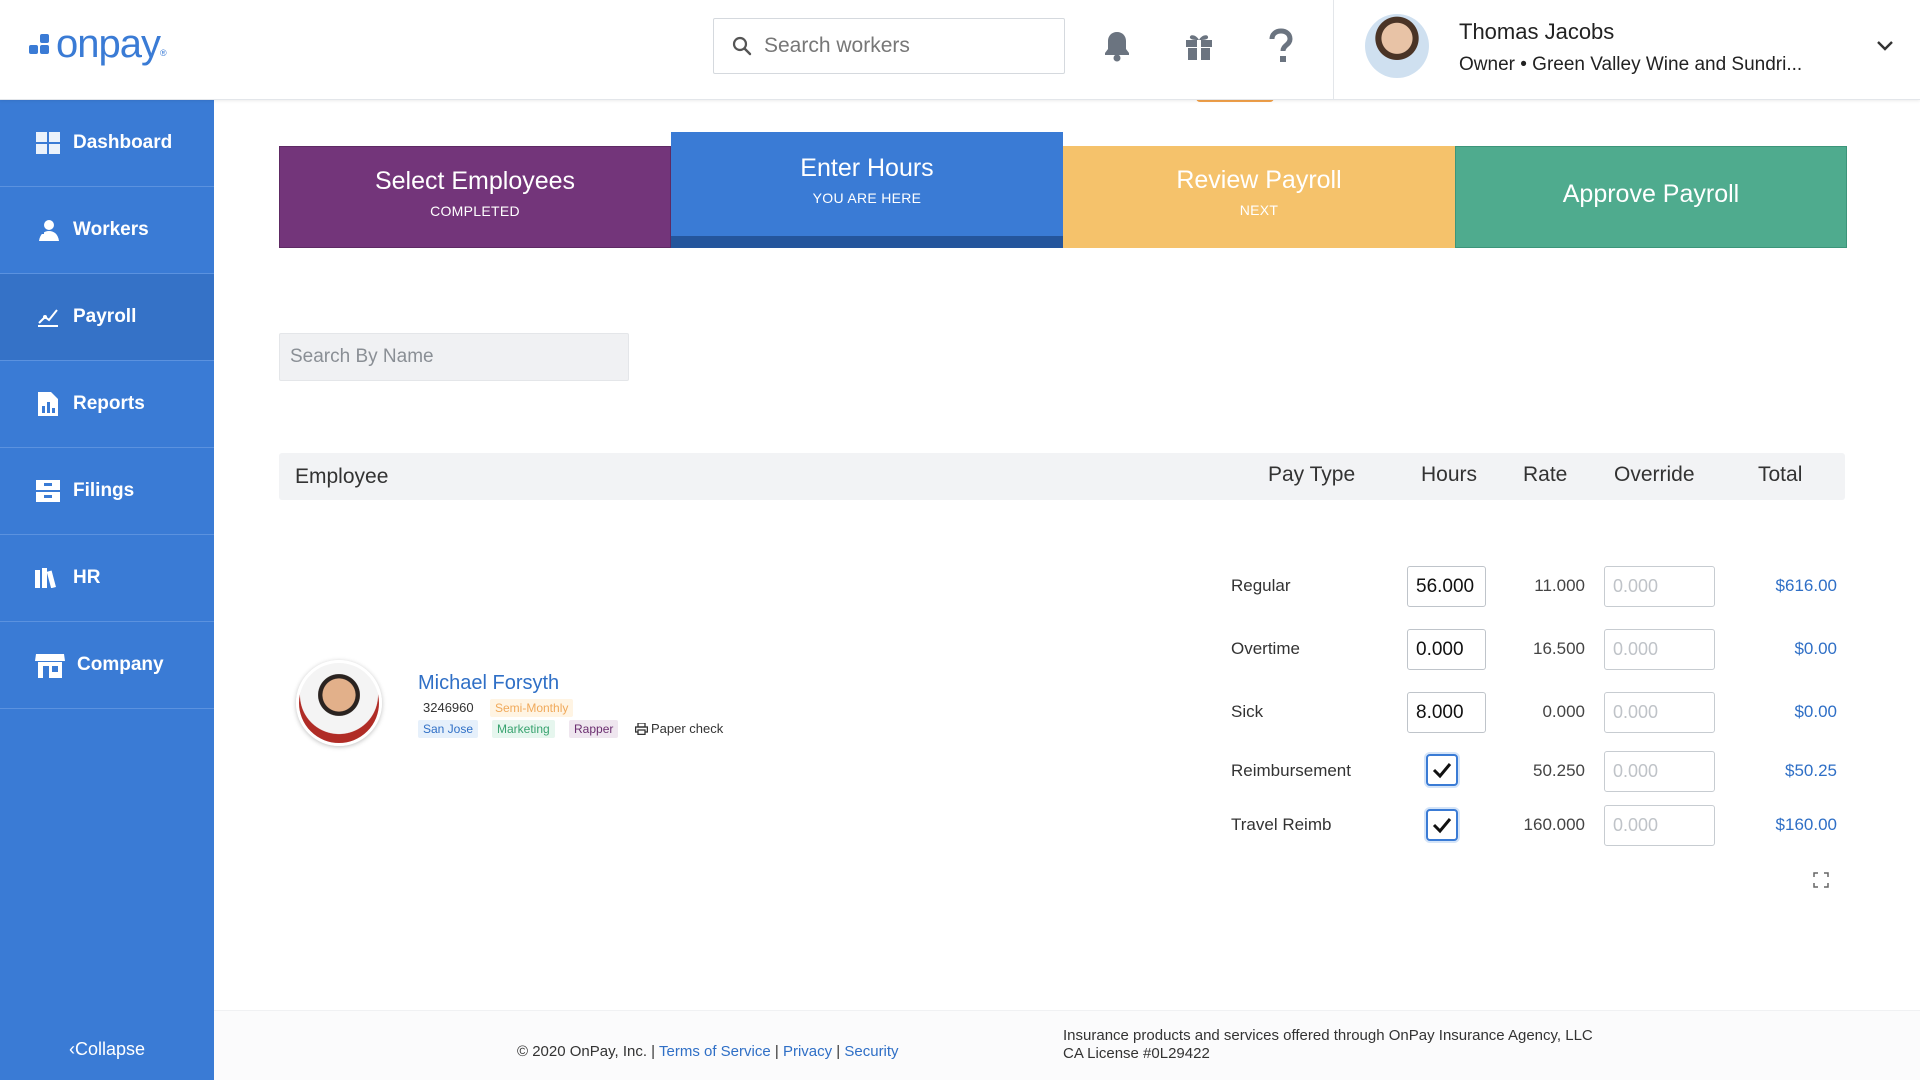 The width and height of the screenshot is (1920, 1080). I want to click on rate-value: 11.000, so click(1559, 585).